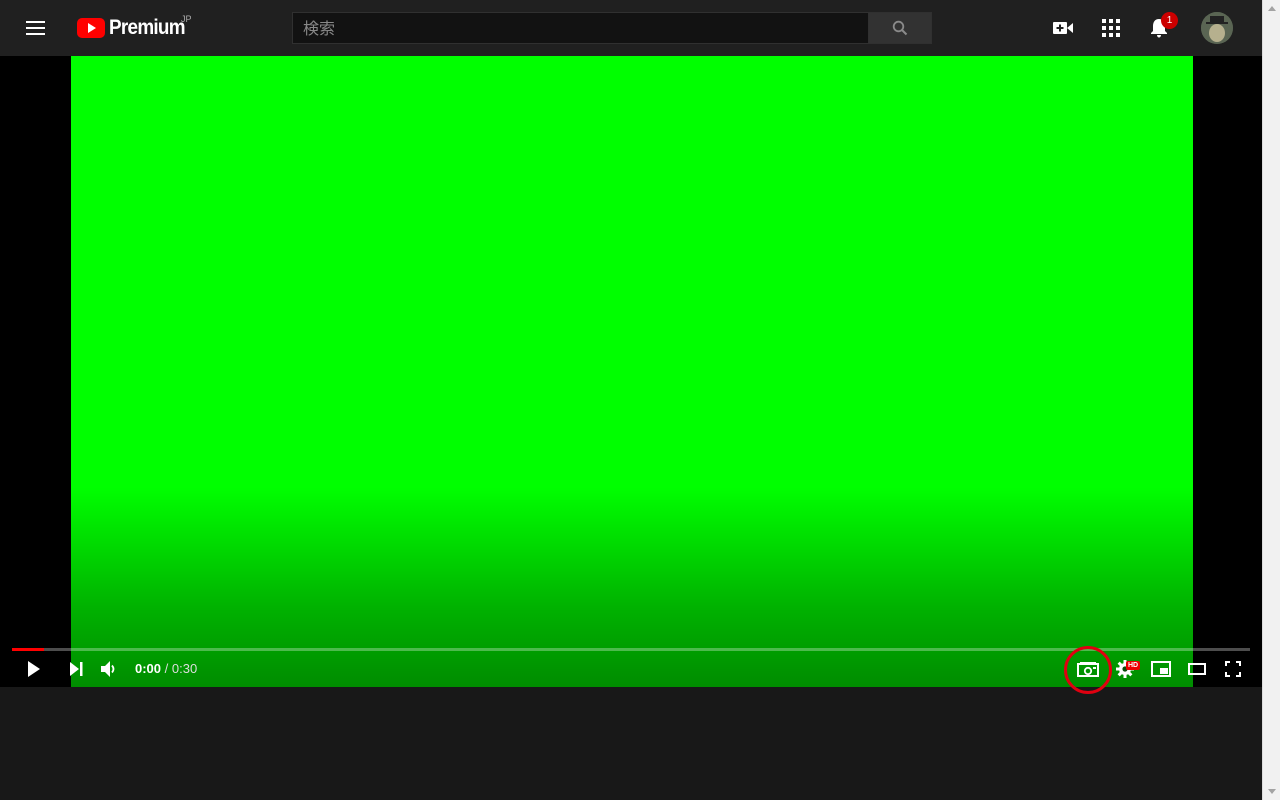 The width and height of the screenshot is (1280, 800). I want to click on search-input, so click(580, 28).